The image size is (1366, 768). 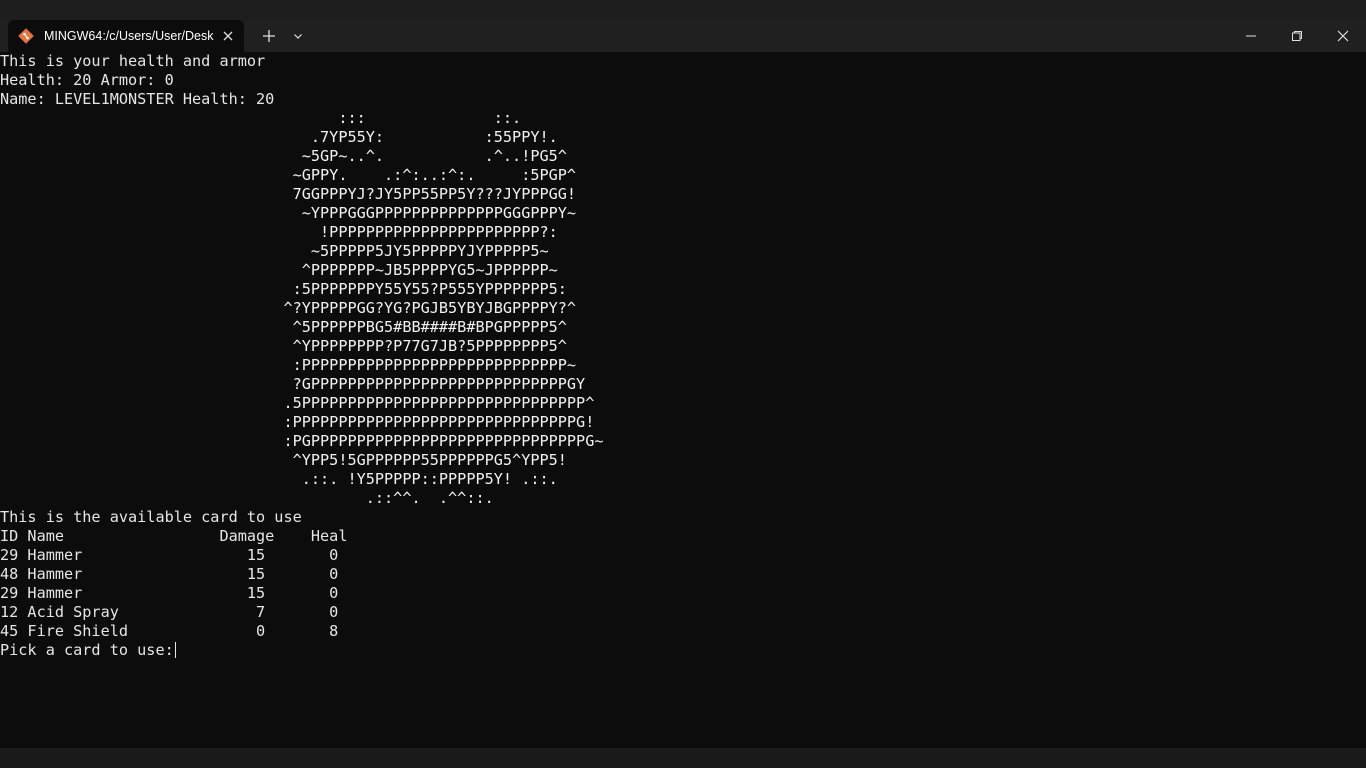 What do you see at coordinates (169, 574) in the screenshot?
I see `card-row: 48 Hammer 15 0` at bounding box center [169, 574].